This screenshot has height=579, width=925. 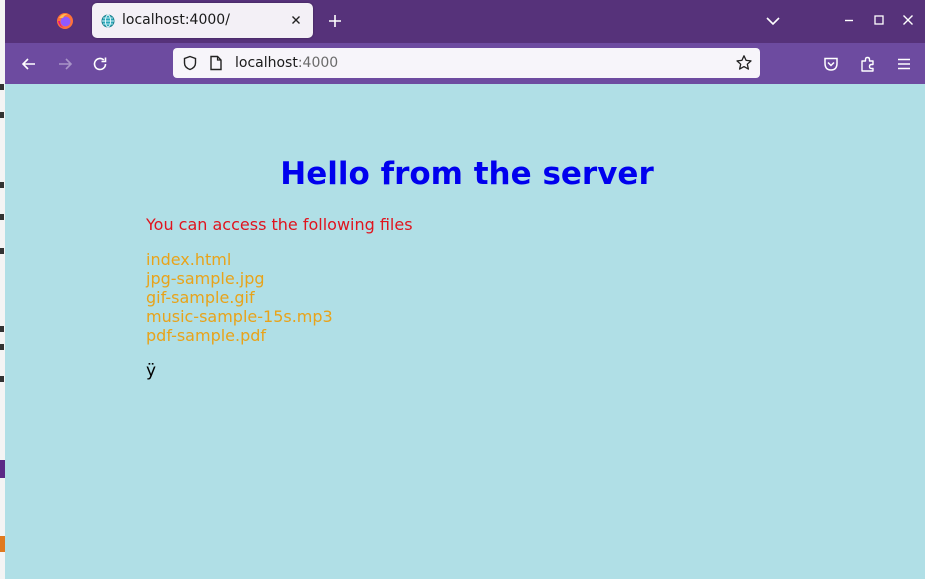 I want to click on file-link-gif-sample: gif-sample.gif, so click(x=239, y=297).